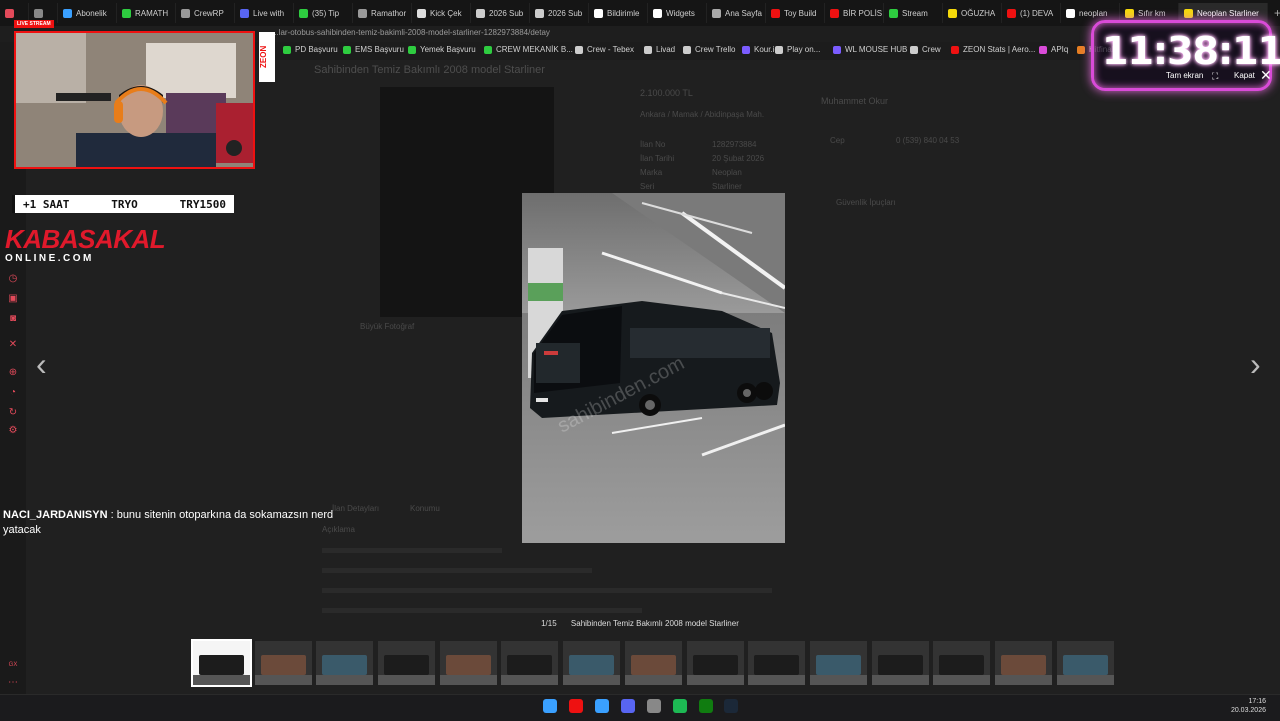 The height and width of the screenshot is (721, 1280). I want to click on browser-tab: CrewRP, so click(205, 13).